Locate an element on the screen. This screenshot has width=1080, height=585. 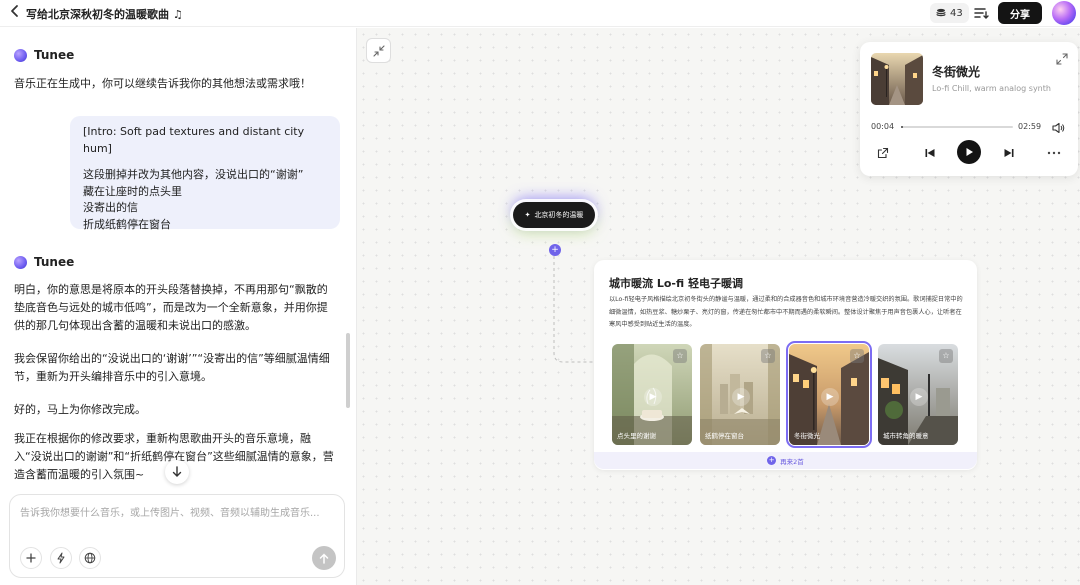
composer is located at coordinates (177, 536).